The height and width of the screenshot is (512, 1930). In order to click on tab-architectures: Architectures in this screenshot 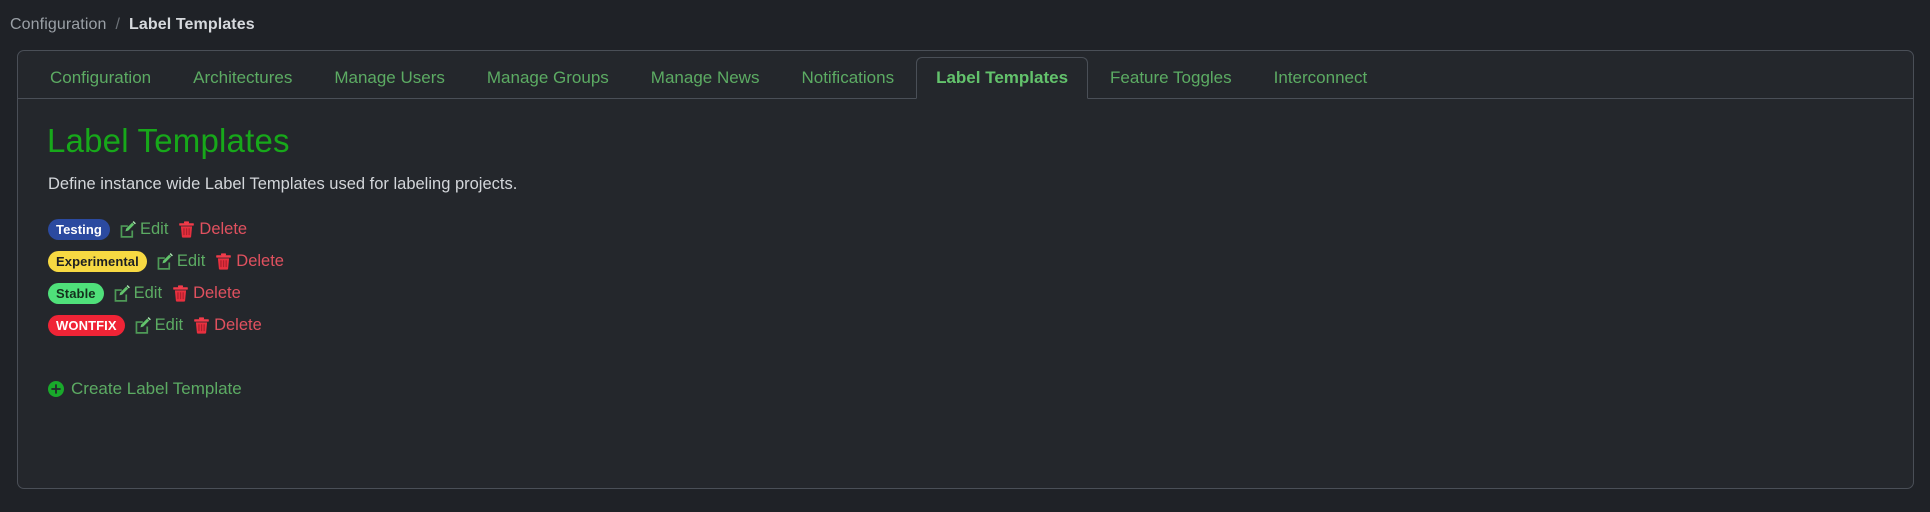, I will do `click(242, 77)`.